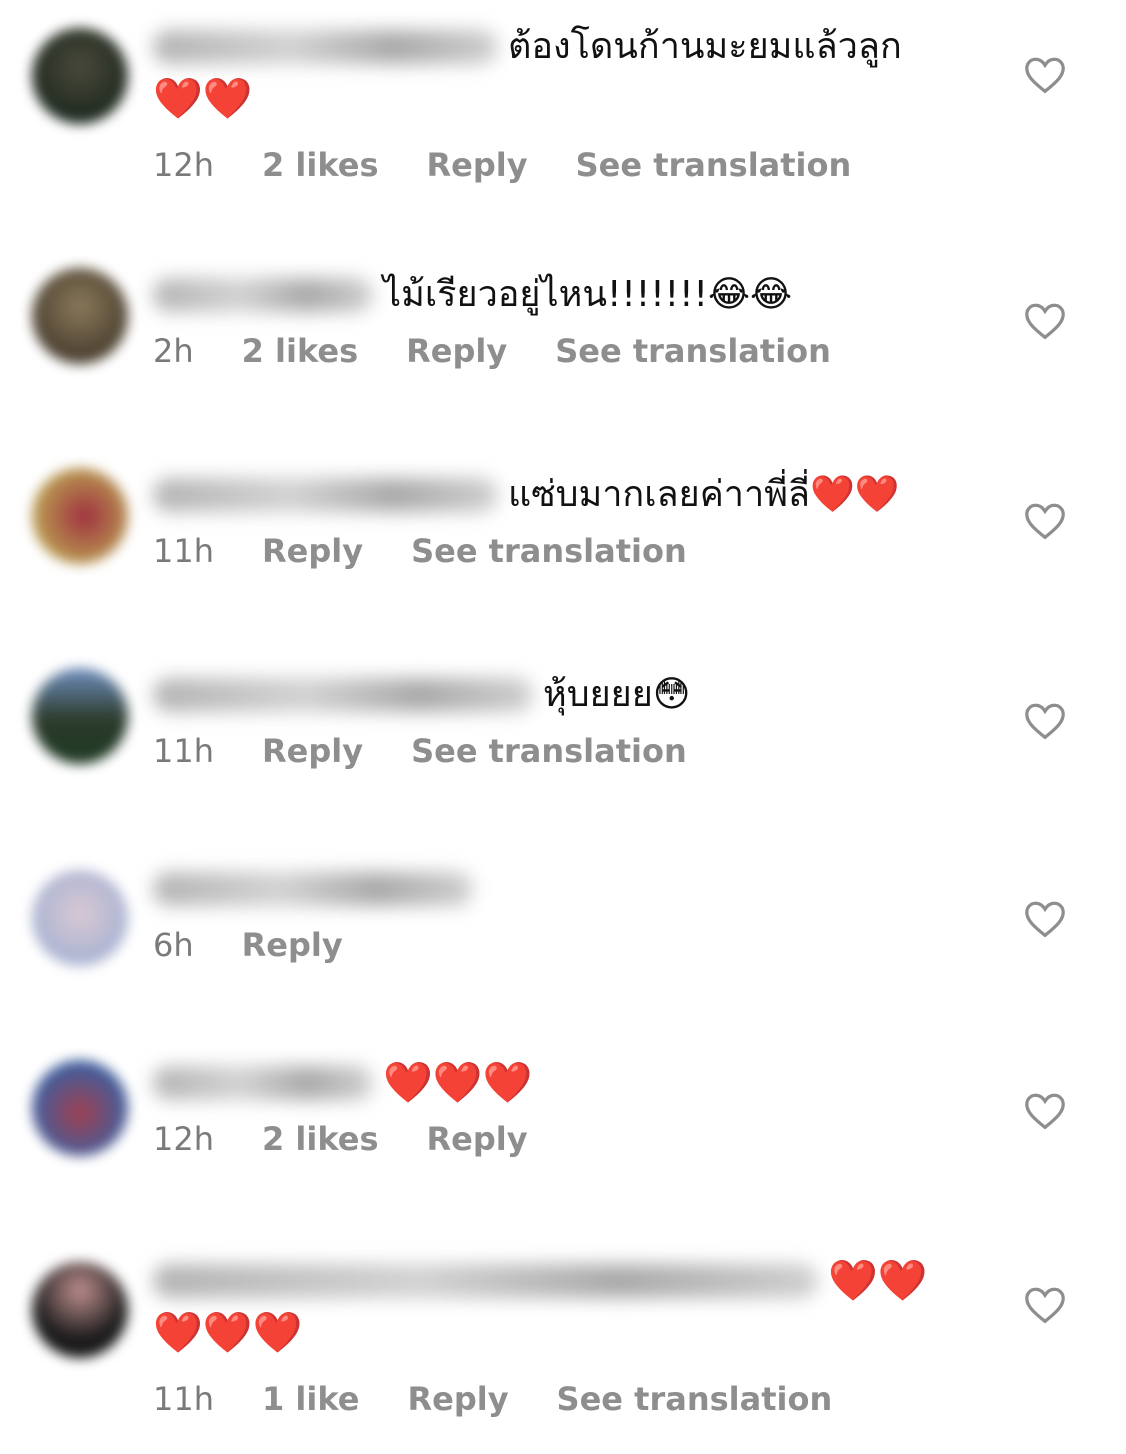 The height and width of the screenshot is (1454, 1126). Describe the element at coordinates (203, 99) in the screenshot. I see `comment-text-continued: ❤️❤️` at that location.